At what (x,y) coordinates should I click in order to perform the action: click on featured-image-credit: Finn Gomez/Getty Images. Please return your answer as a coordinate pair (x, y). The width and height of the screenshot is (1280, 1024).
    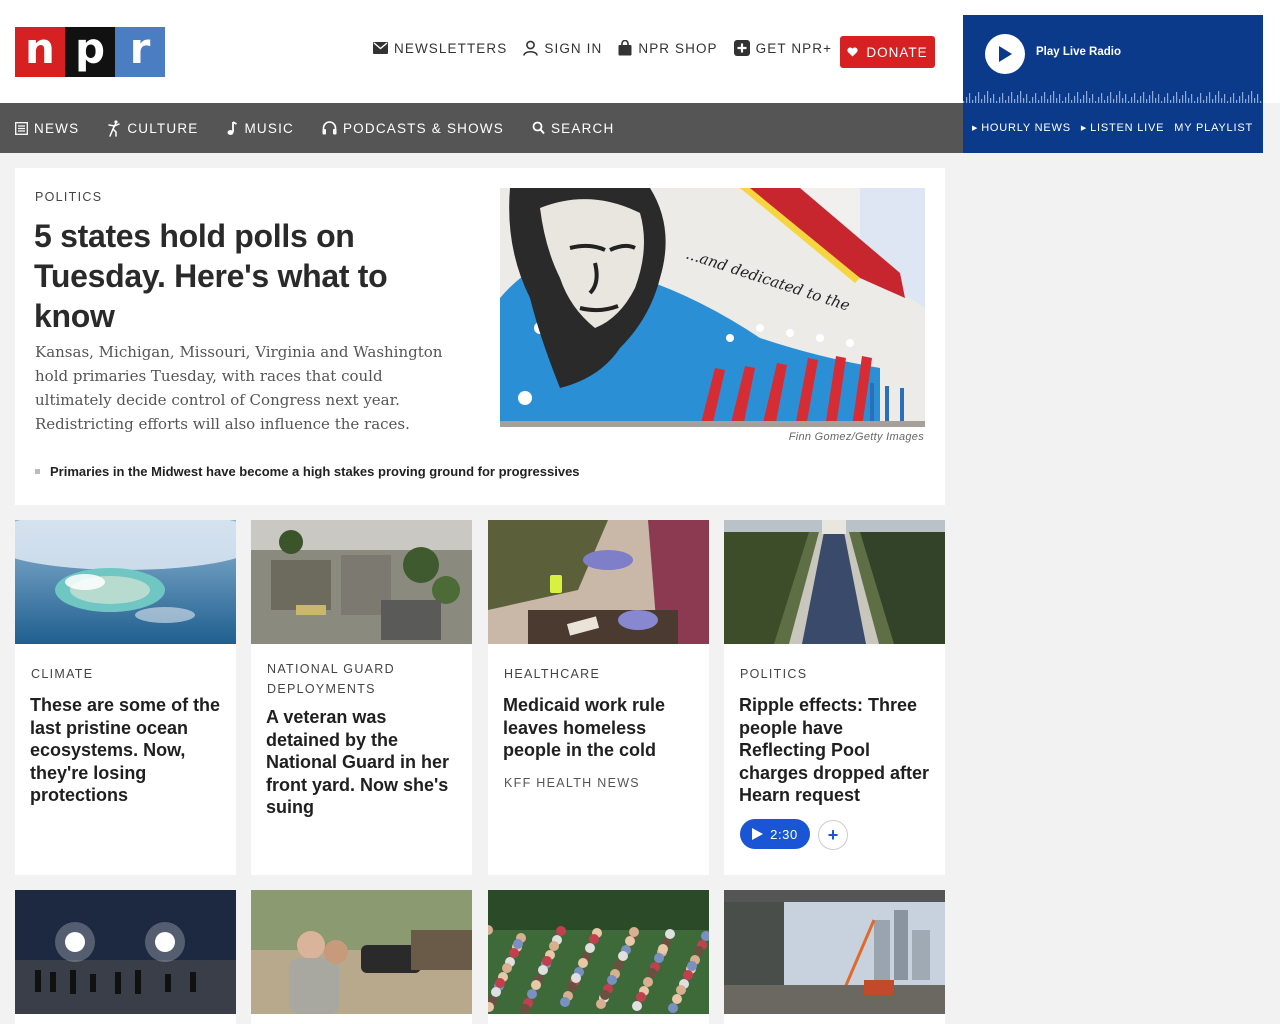
    Looking at the image, I should click on (856, 437).